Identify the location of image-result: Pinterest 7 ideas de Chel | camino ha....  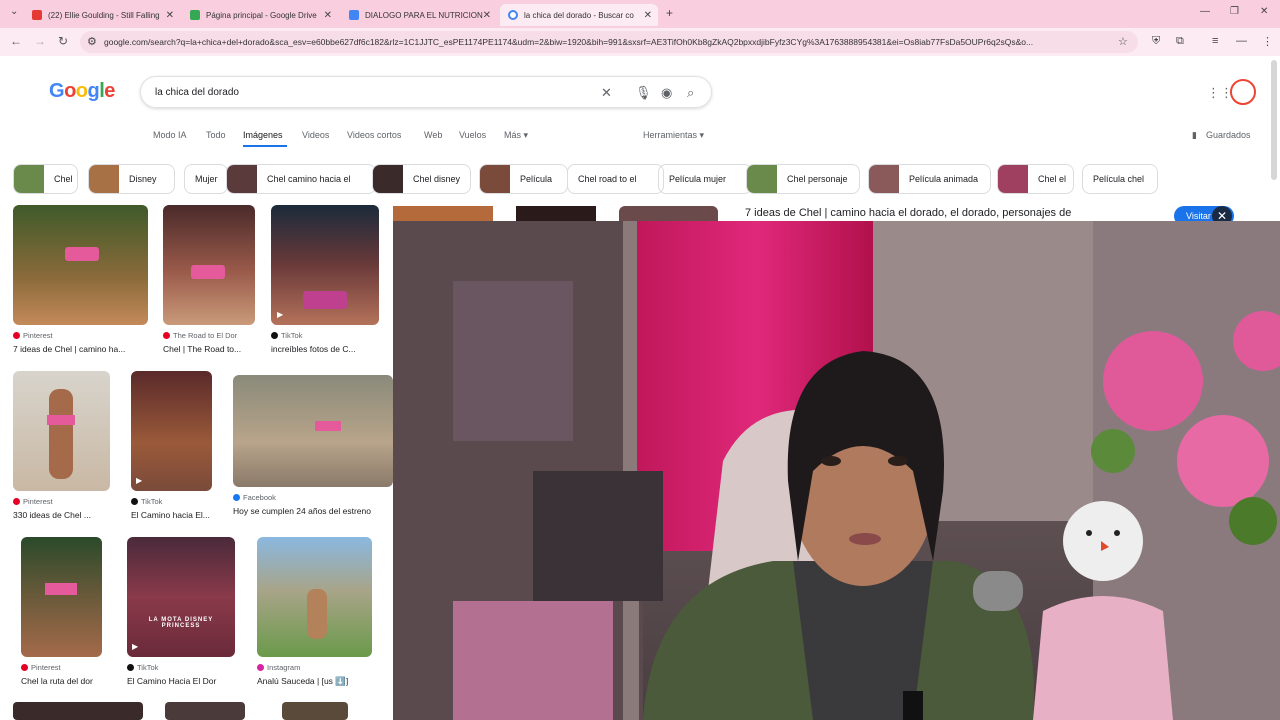
(80, 279).